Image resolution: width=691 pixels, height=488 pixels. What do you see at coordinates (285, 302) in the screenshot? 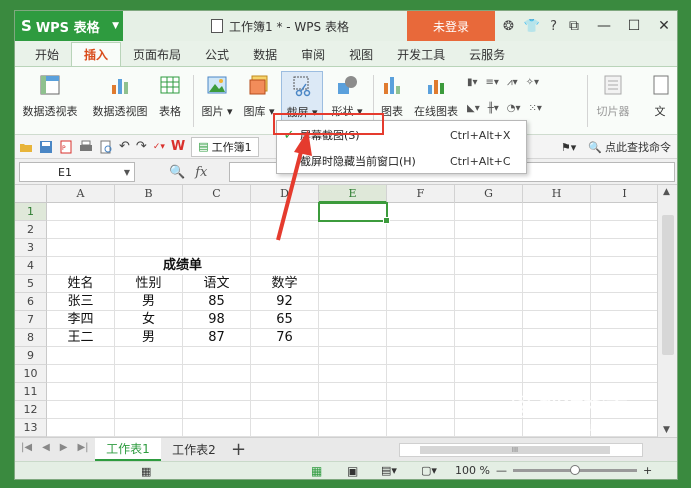
I see `cell-D6: 92` at bounding box center [285, 302].